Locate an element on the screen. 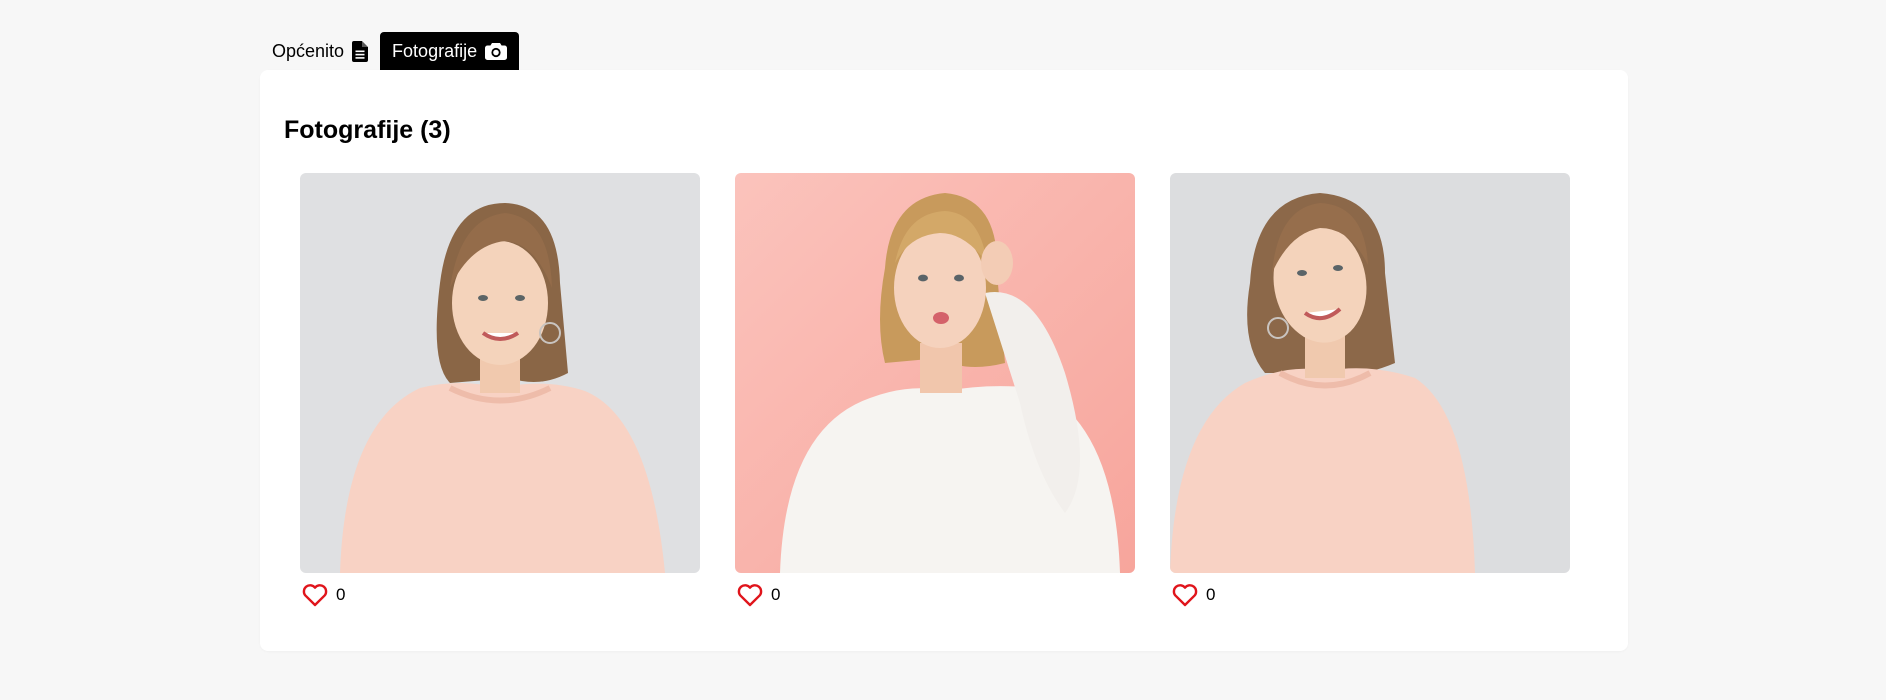 This screenshot has width=1886, height=700. document-icon is located at coordinates (360, 51).